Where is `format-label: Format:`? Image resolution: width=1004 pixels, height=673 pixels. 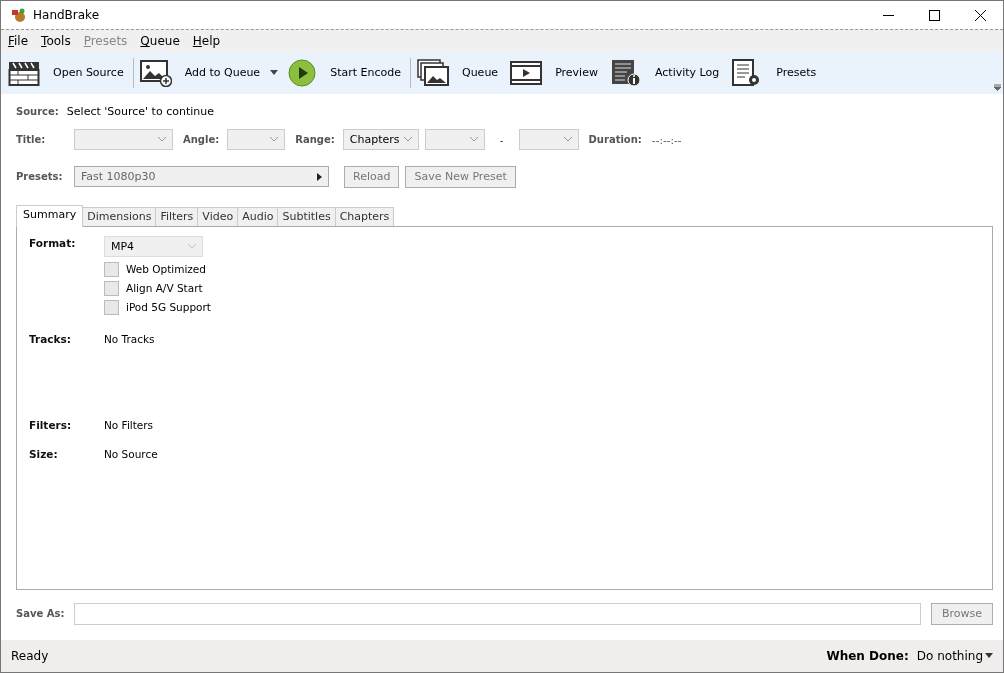 format-label: Format: is located at coordinates (53, 243).